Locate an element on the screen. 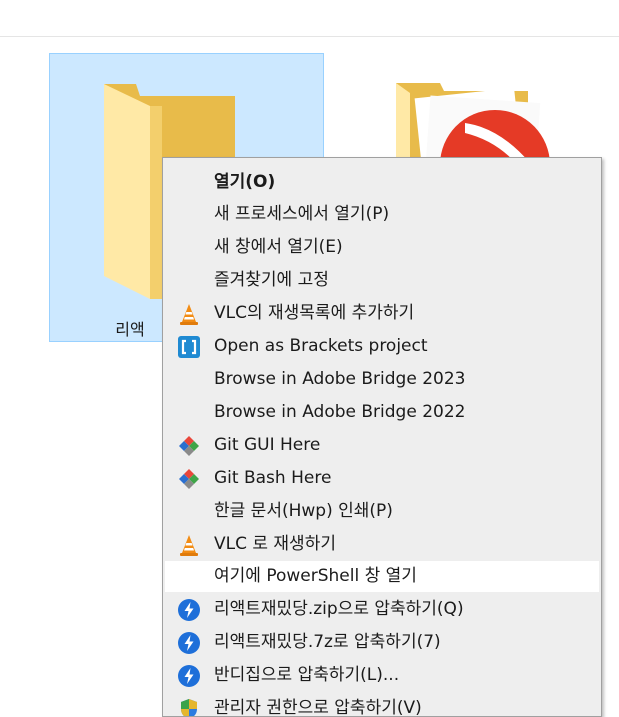 The image size is (619, 717). menu-item-adobe-bridge-2023: Browse in Adobe Bridge 2023 is located at coordinates (382, 379).